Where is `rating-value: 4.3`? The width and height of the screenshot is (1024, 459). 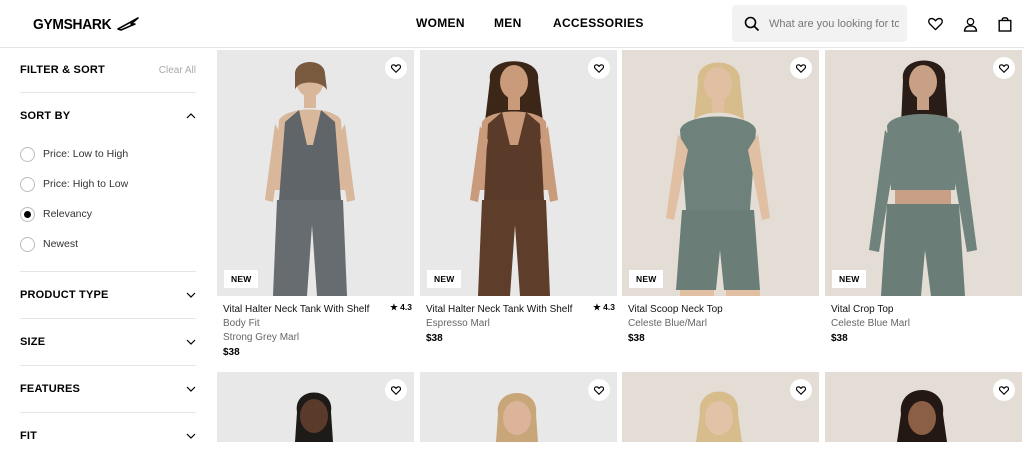 rating-value: 4.3 is located at coordinates (406, 307).